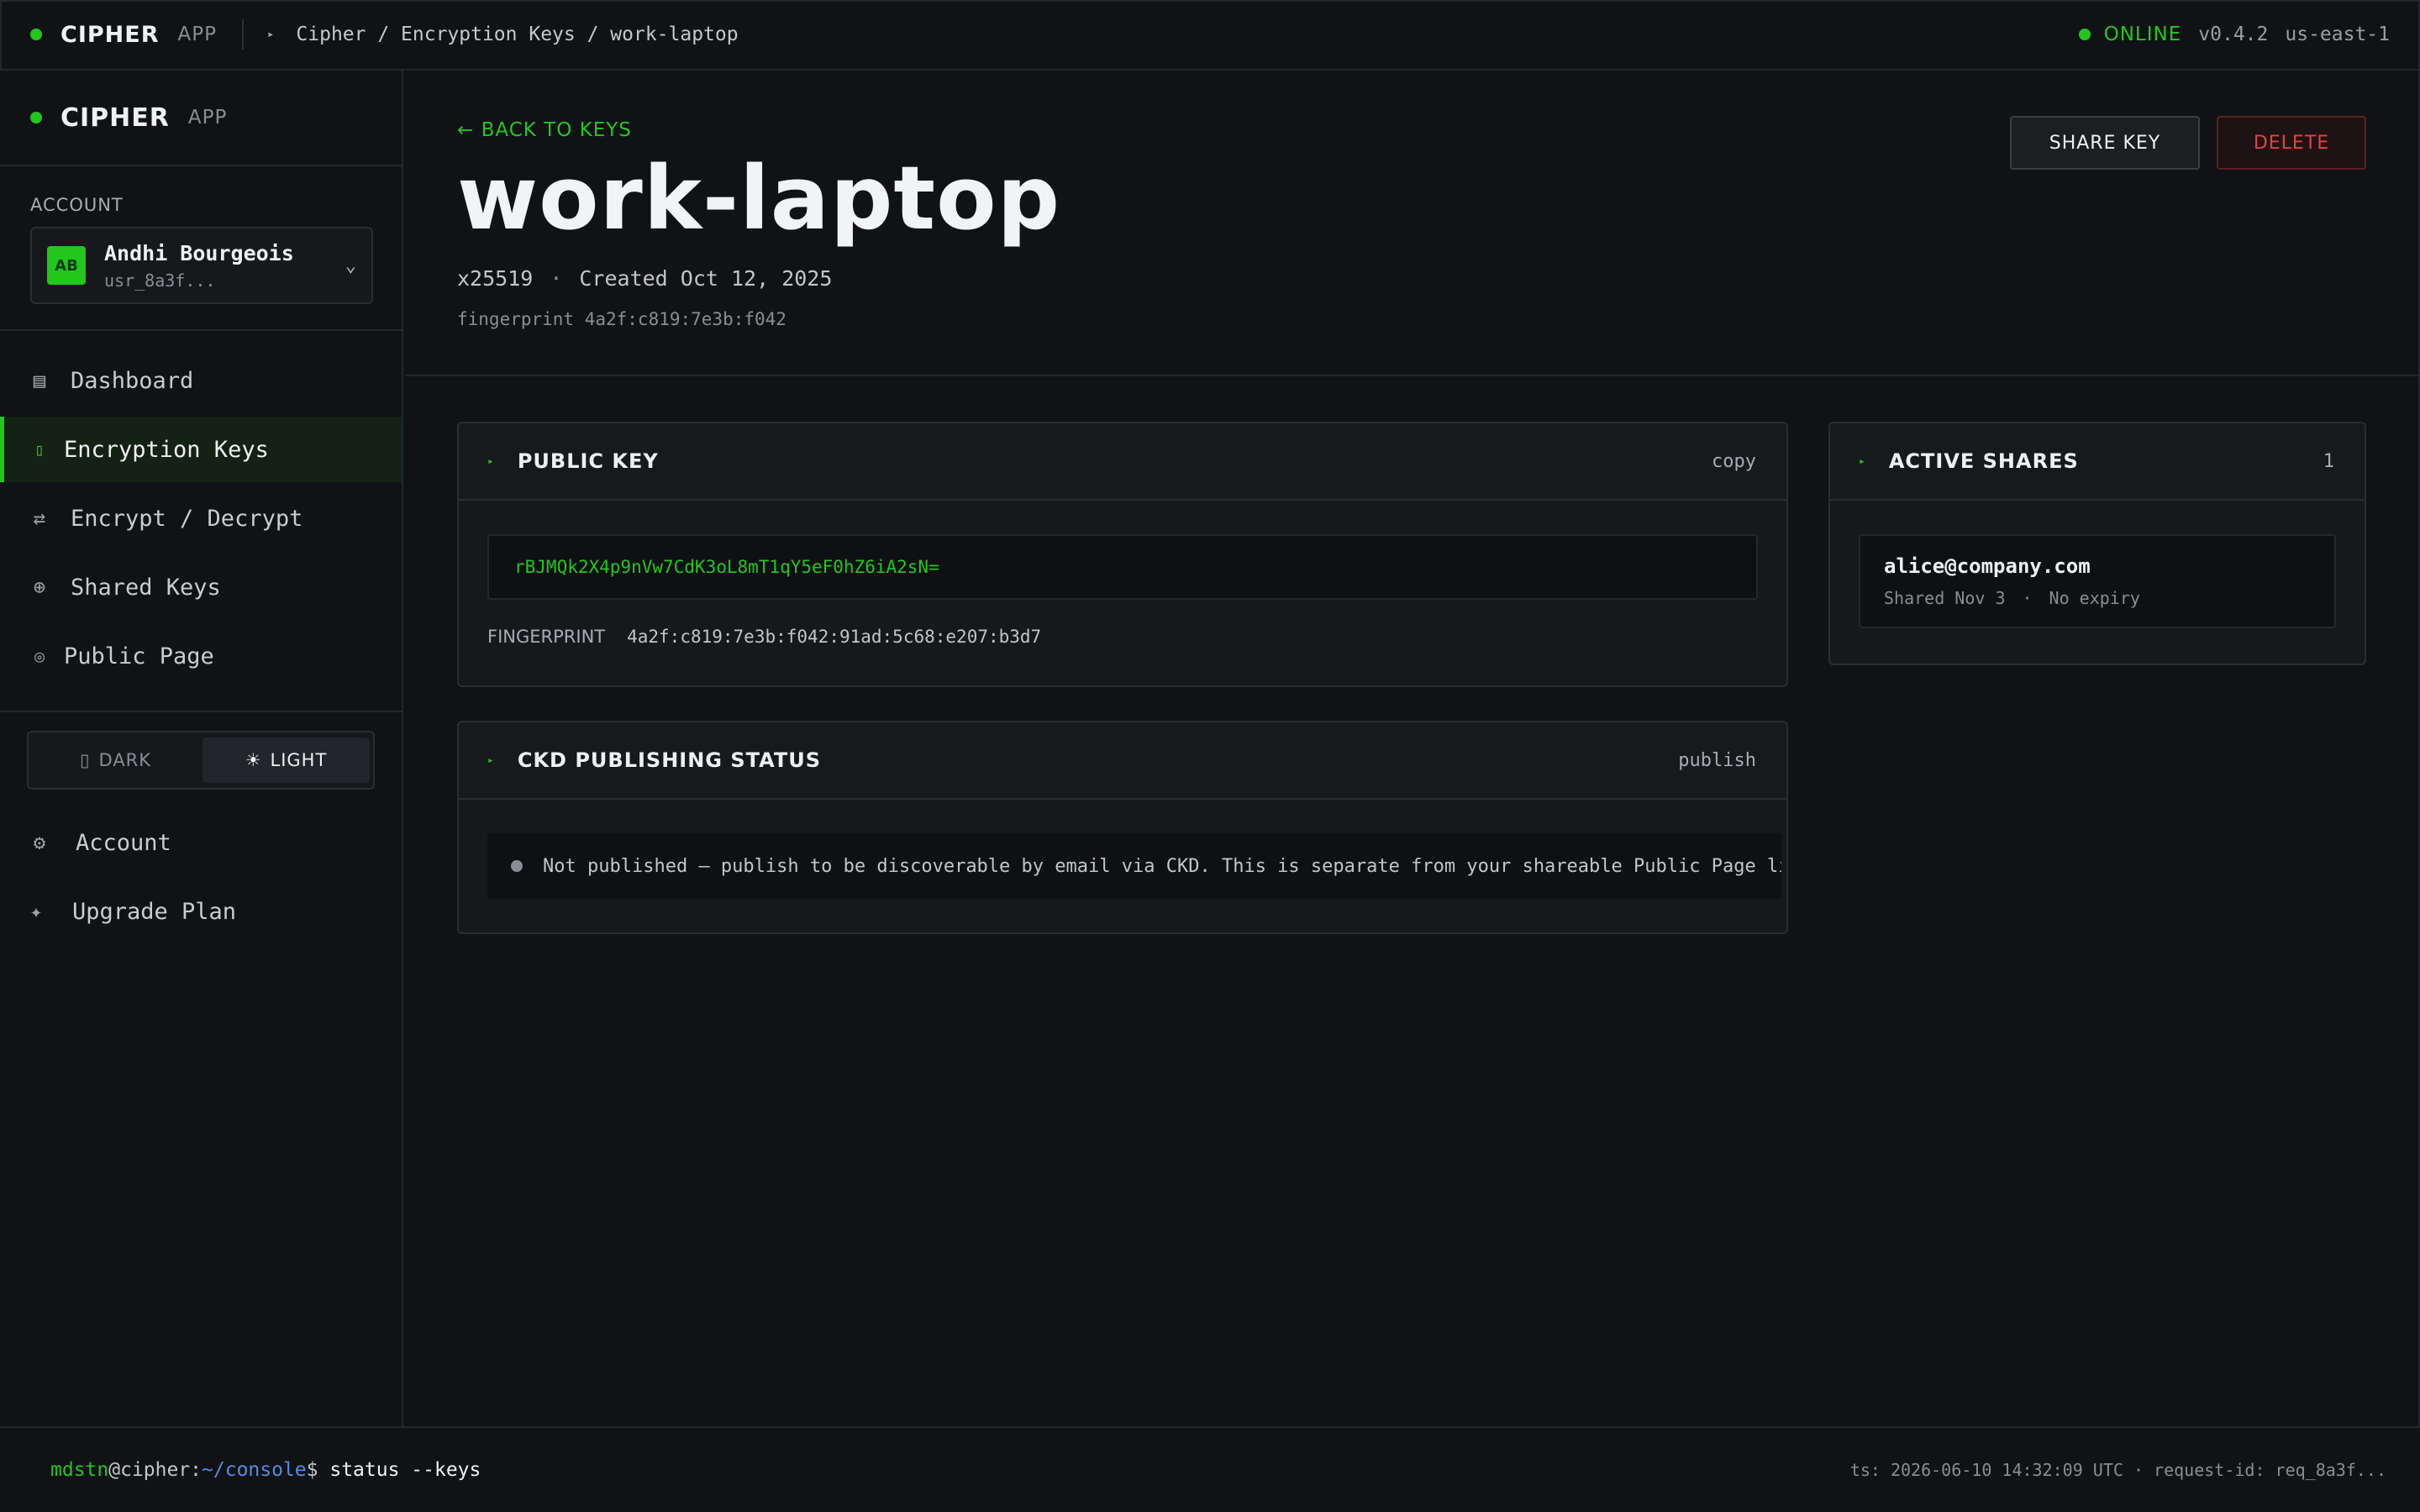 The image size is (2420, 1512). Describe the element at coordinates (588, 461) in the screenshot. I see `panel-title: PUBLIC KEY` at that location.